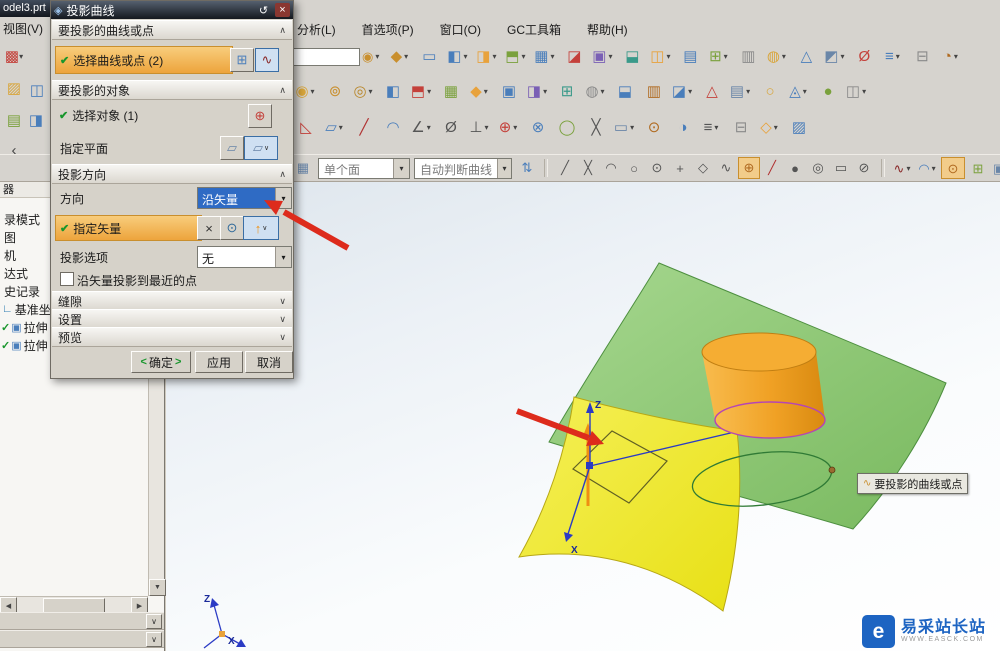 The width and height of the screenshot is (1000, 651). What do you see at coordinates (770, 128) in the screenshot?
I see `toolbar-icon: ◇ ▾` at bounding box center [770, 128].